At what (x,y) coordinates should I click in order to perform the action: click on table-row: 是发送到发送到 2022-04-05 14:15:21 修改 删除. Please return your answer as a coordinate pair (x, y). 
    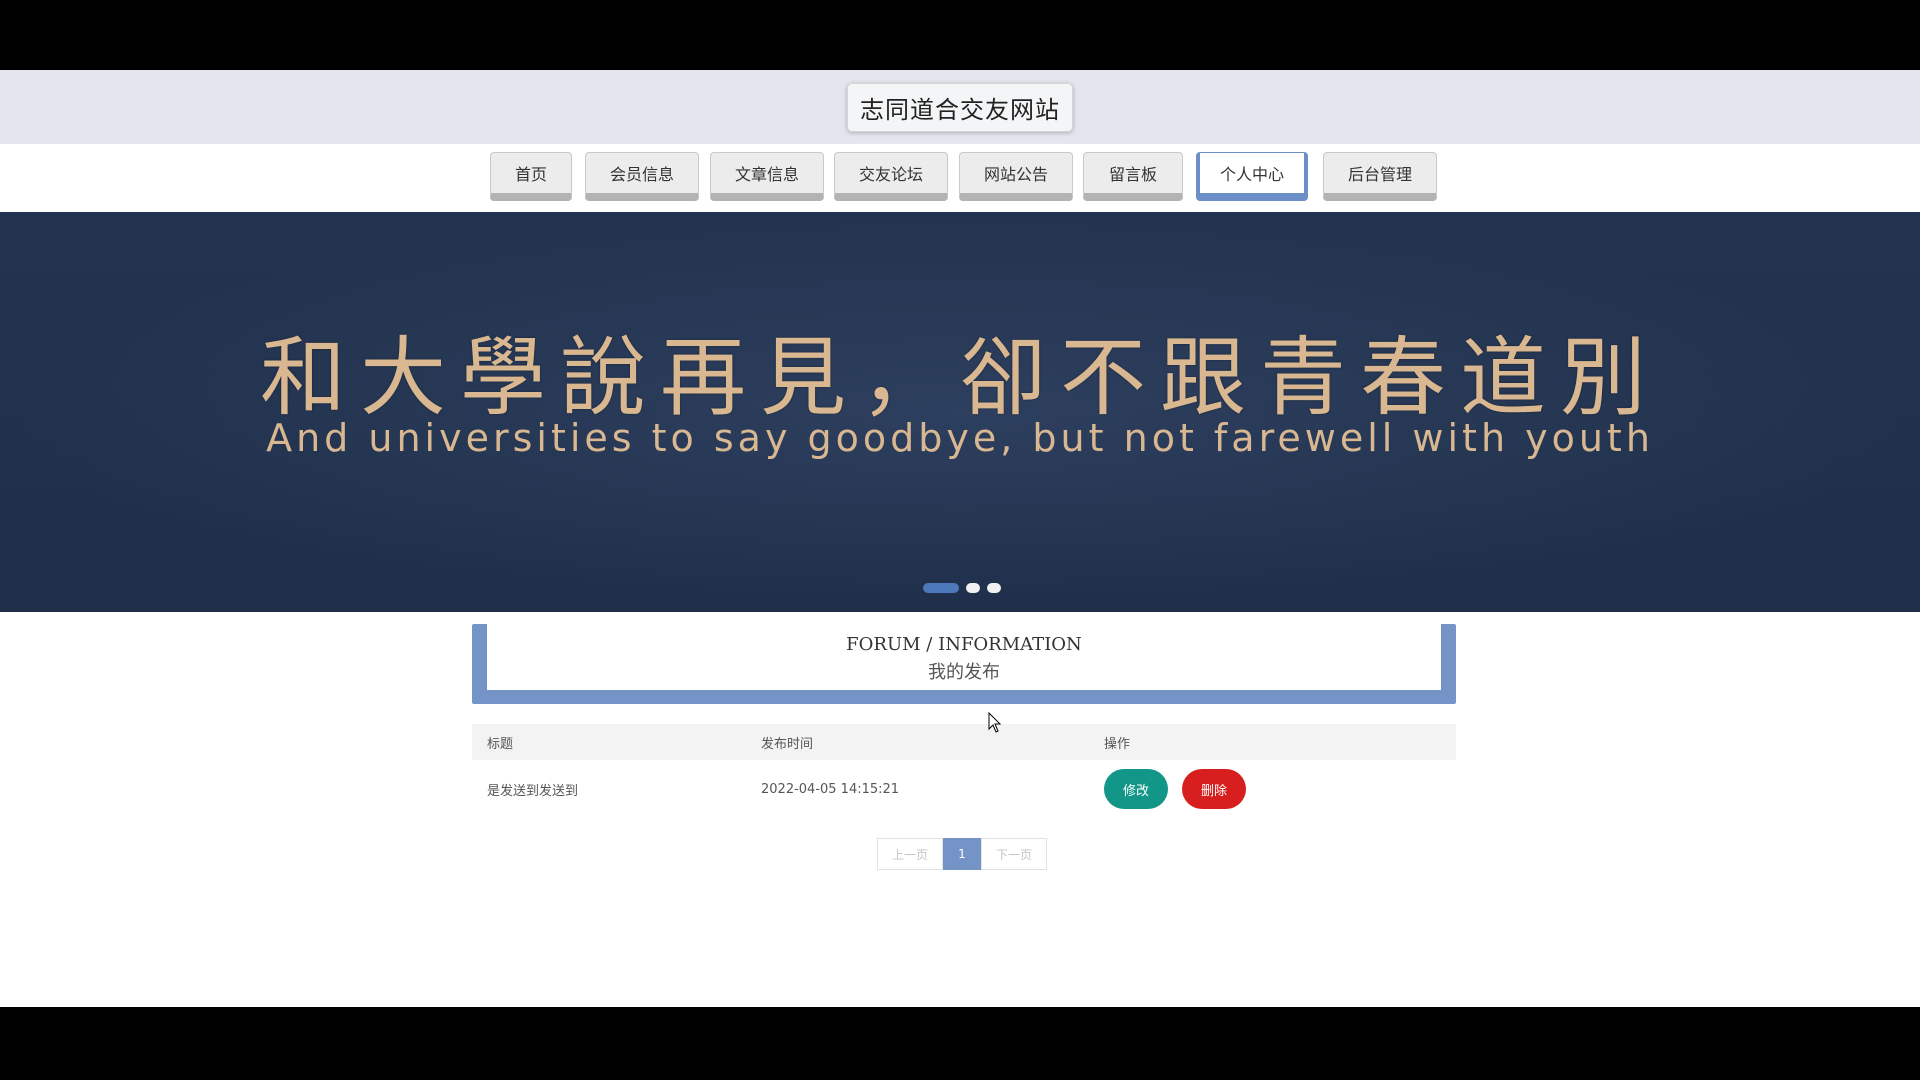
    Looking at the image, I should click on (964, 789).